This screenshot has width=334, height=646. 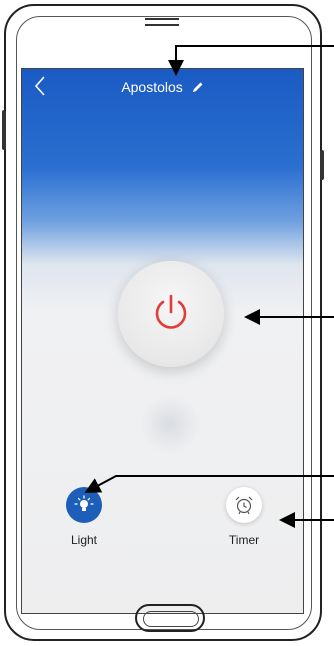 I want to click on light-callout-arrow, so click(x=209, y=484).